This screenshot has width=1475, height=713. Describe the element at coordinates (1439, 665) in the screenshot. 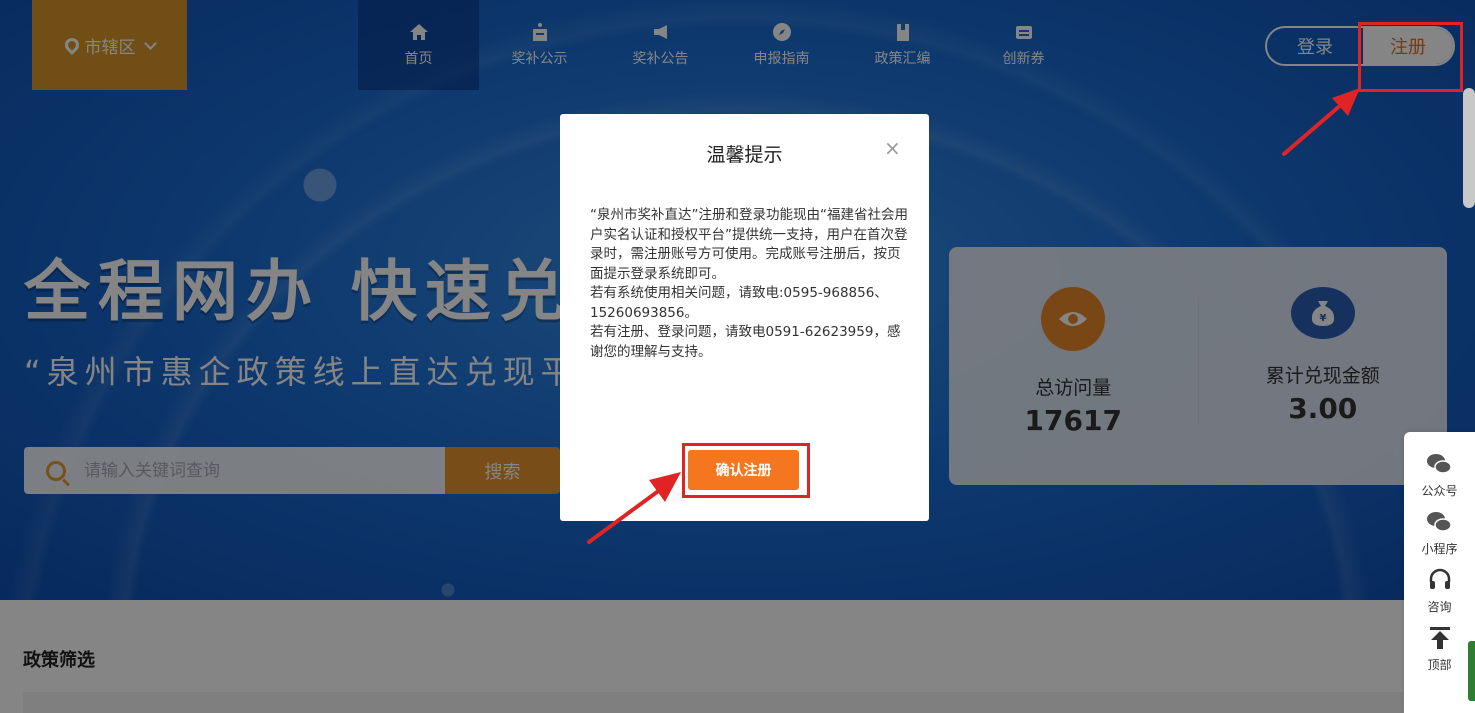

I see `sidebar-label: 顶部` at that location.